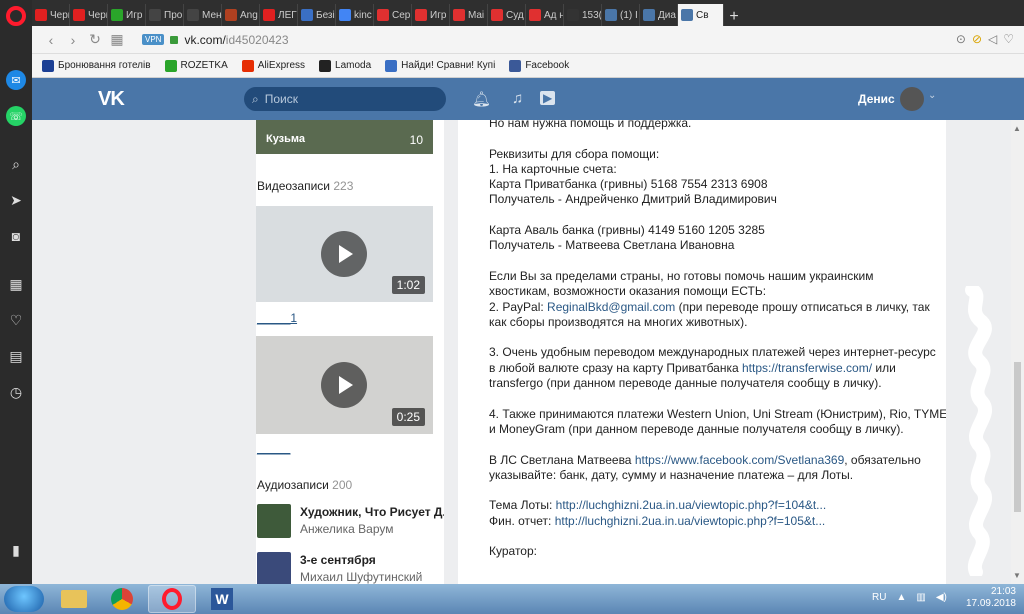 This screenshot has height=614, width=1024. I want to click on back-icon: ‹, so click(51, 40).